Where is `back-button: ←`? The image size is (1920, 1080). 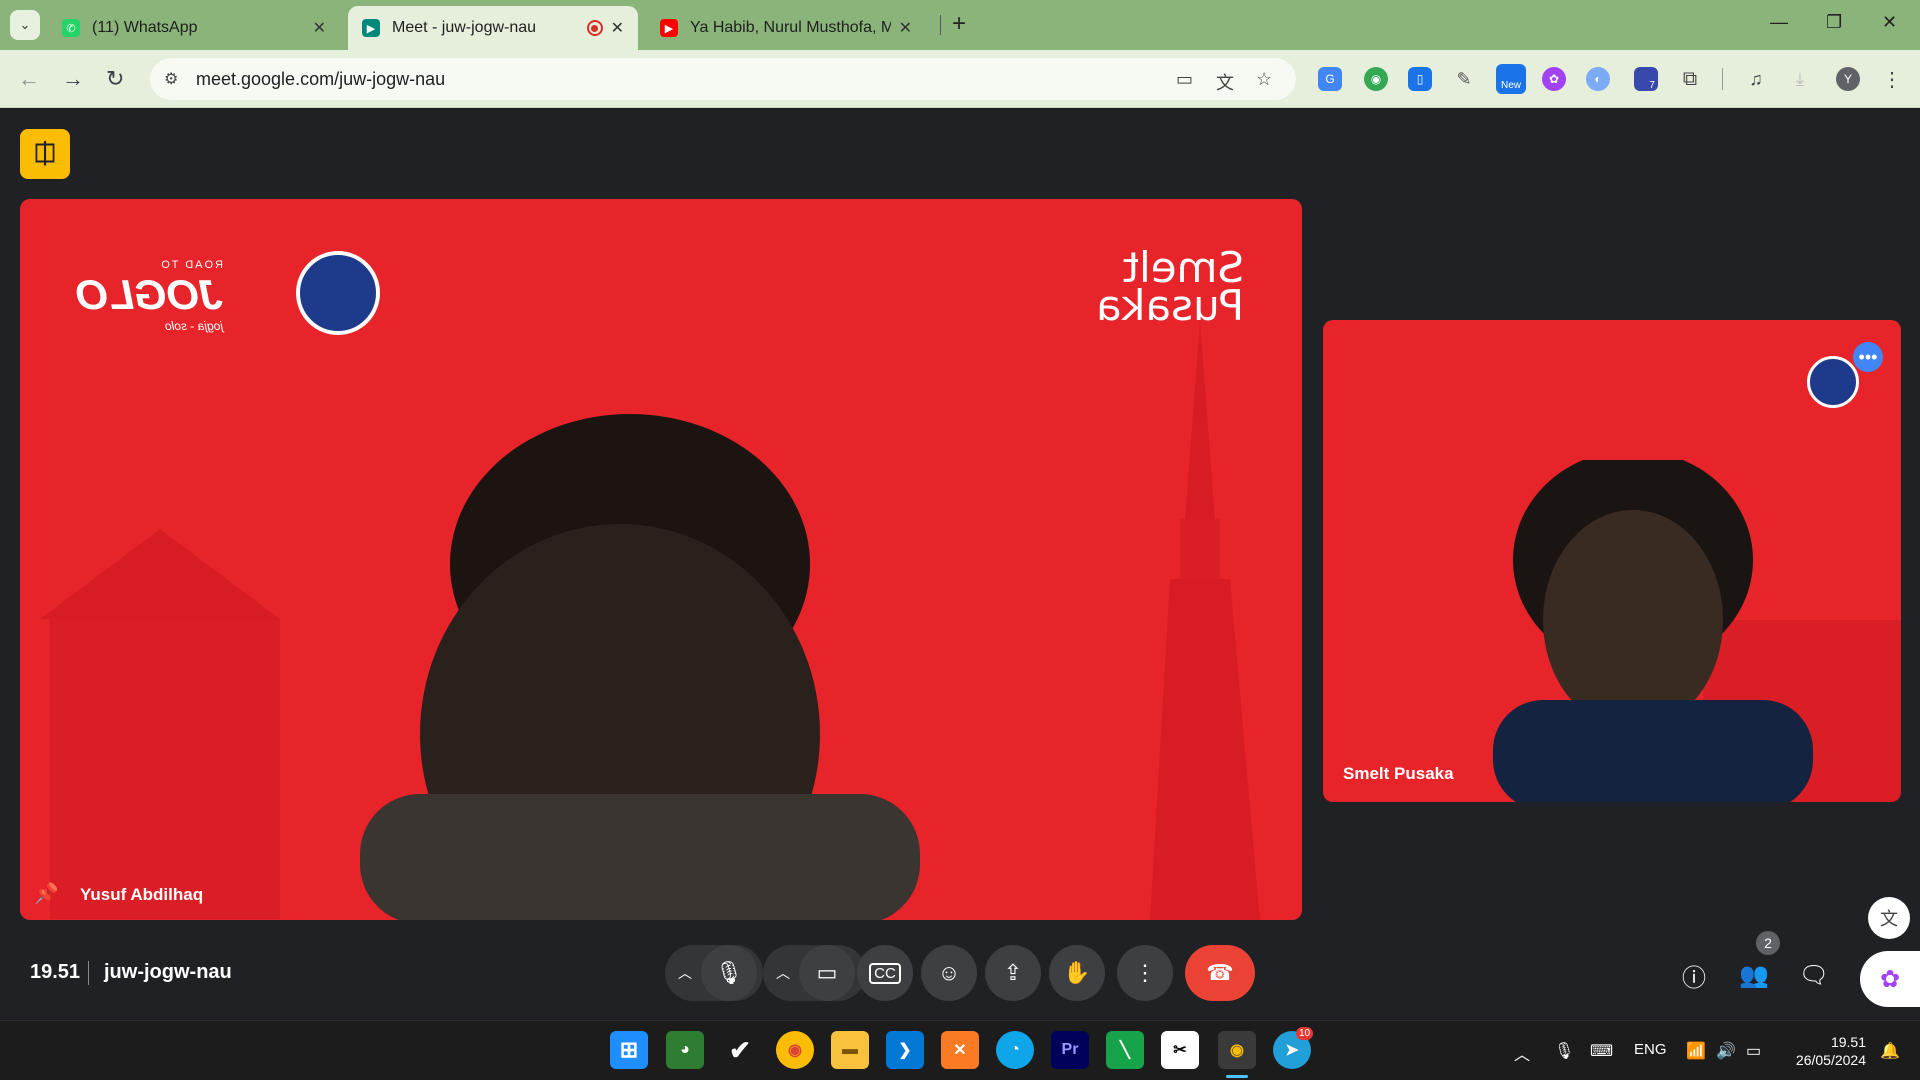
back-button: ← is located at coordinates (29, 79).